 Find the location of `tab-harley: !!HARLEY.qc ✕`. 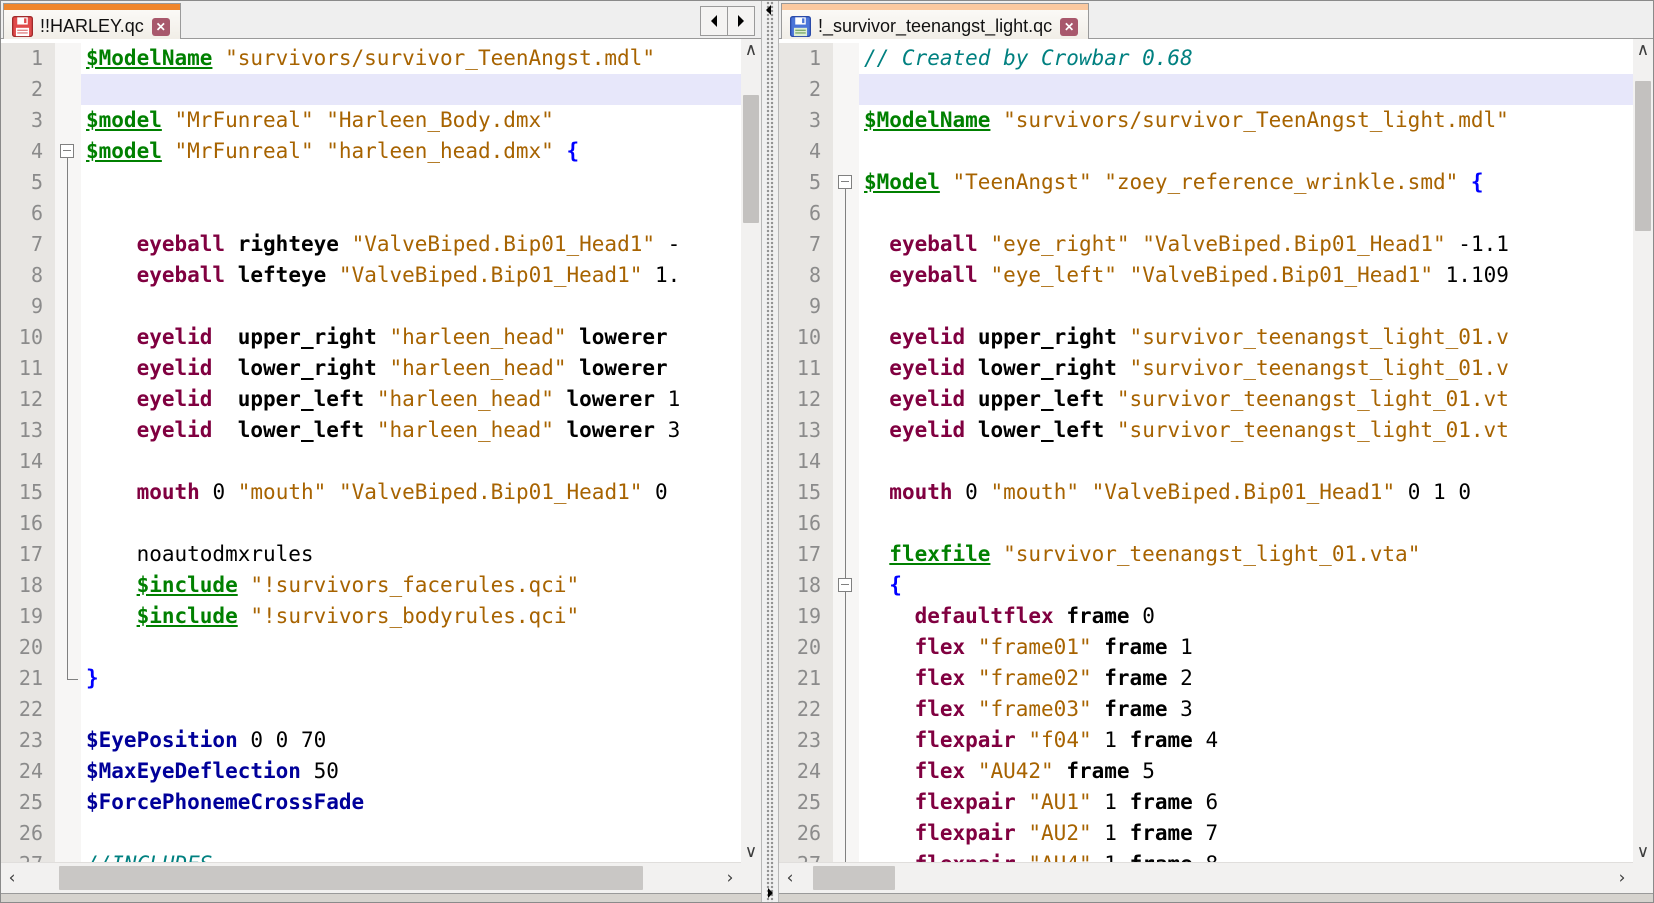

tab-harley: !!HARLEY.qc ✕ is located at coordinates (92, 21).